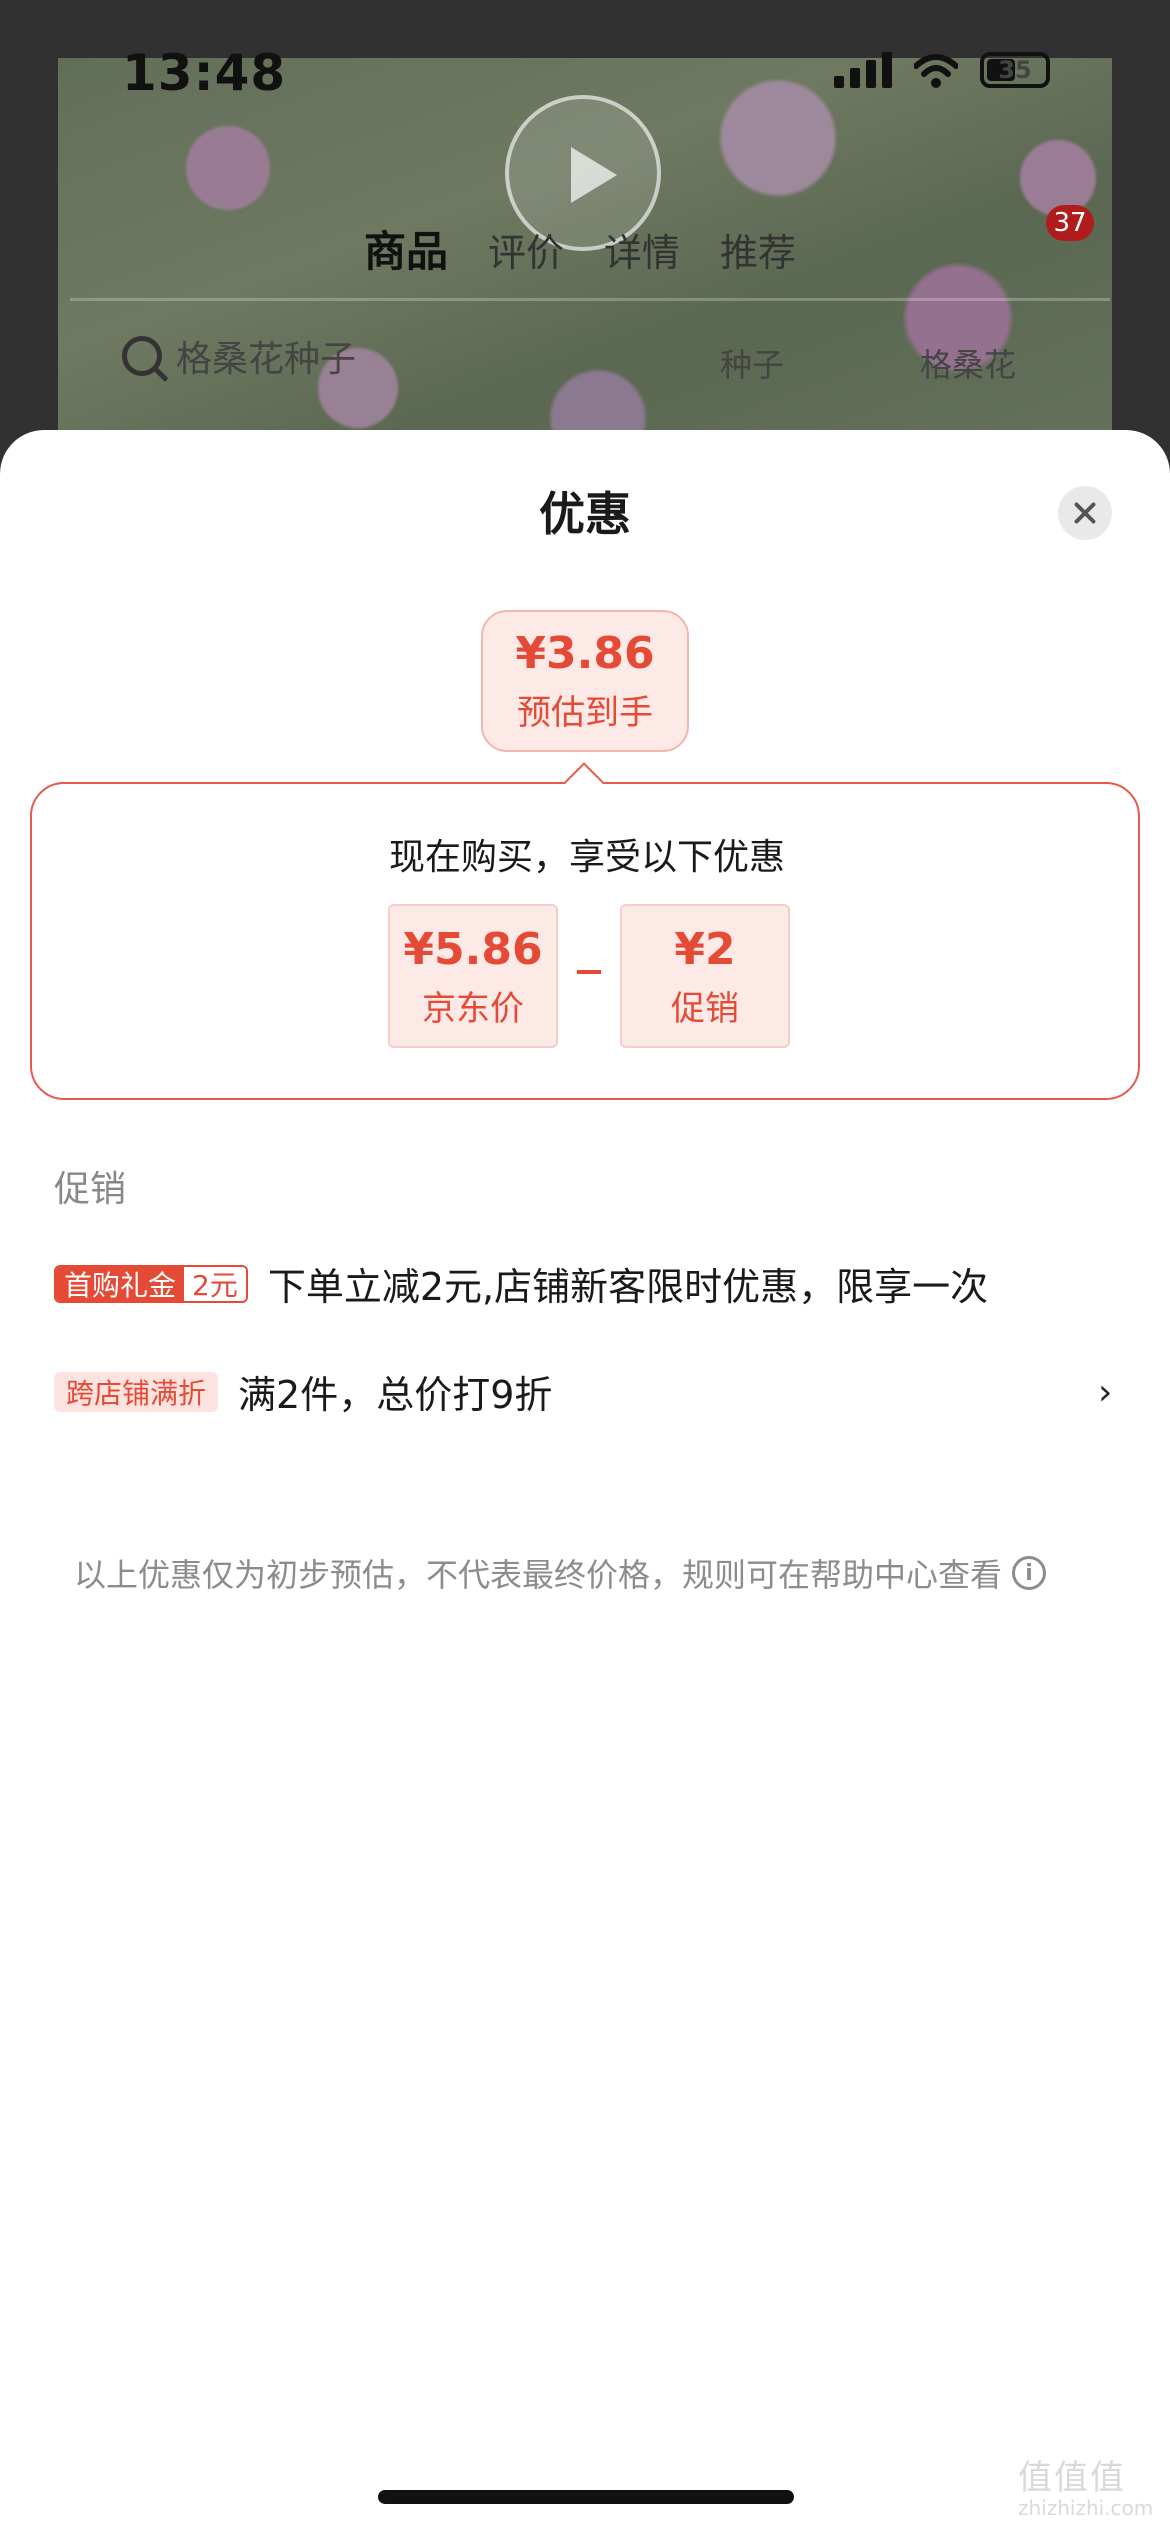 Image resolution: width=1170 pixels, height=2532 pixels. I want to click on jd-price-box: ¥5.86 京东价, so click(473, 976).